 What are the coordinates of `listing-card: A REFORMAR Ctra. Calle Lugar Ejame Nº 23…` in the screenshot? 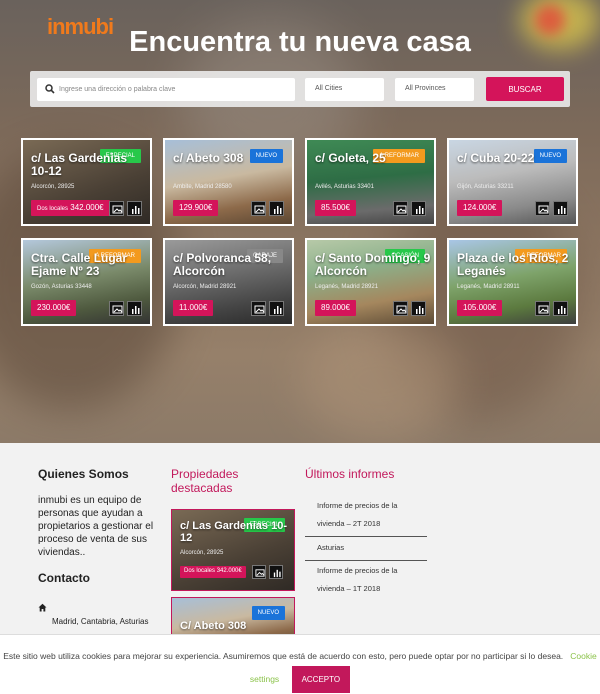 It's located at (86, 282).